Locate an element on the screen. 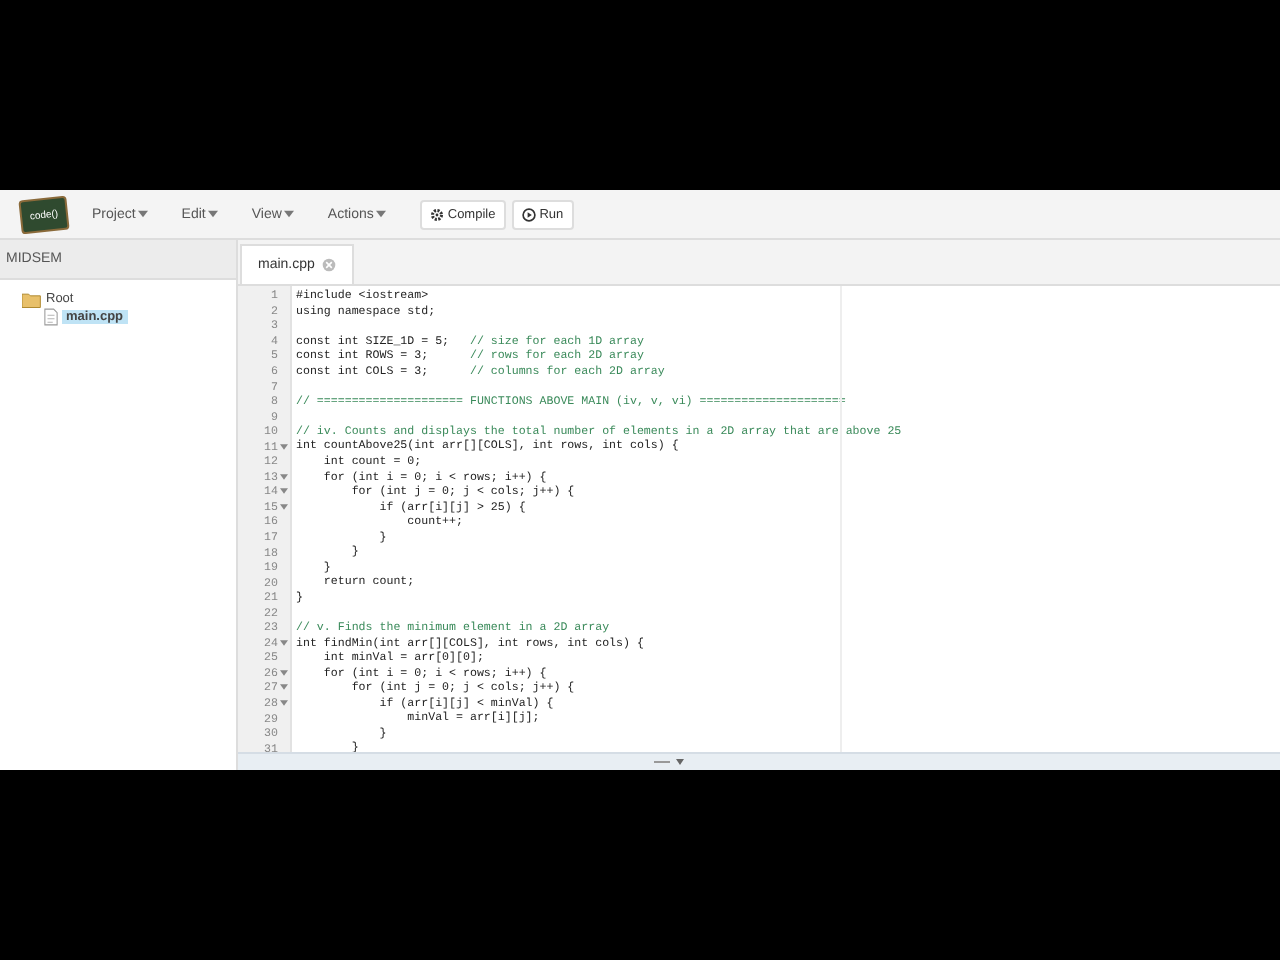 This screenshot has height=960, width=1280. resize-handle-icon is located at coordinates (669, 762).